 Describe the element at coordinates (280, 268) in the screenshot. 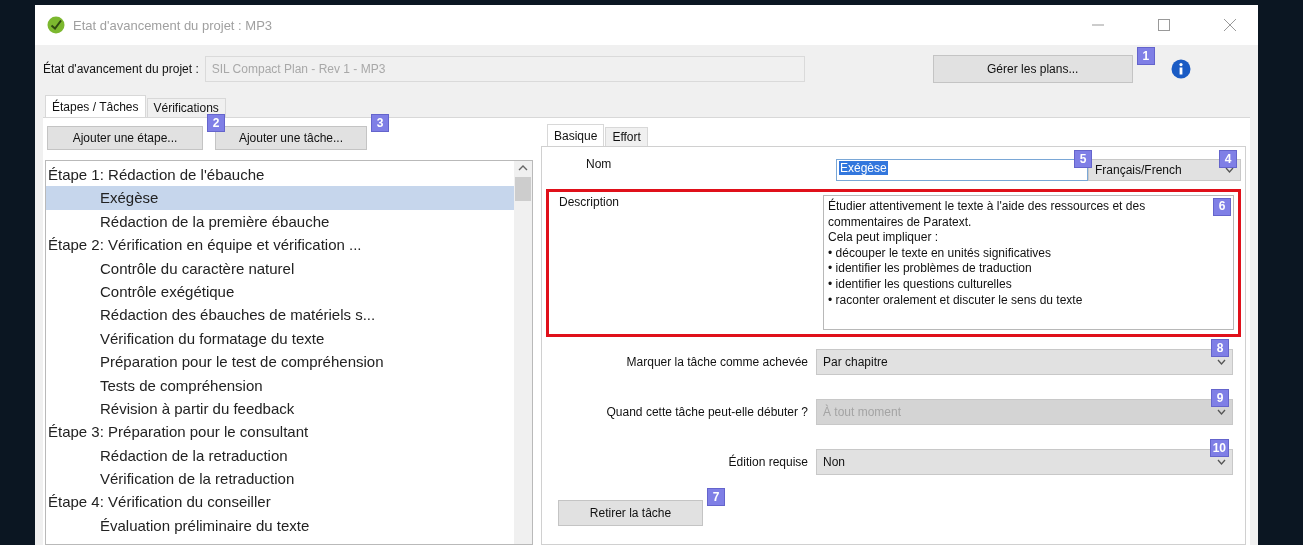

I see `task-item: Contrôle du caractère naturel` at that location.